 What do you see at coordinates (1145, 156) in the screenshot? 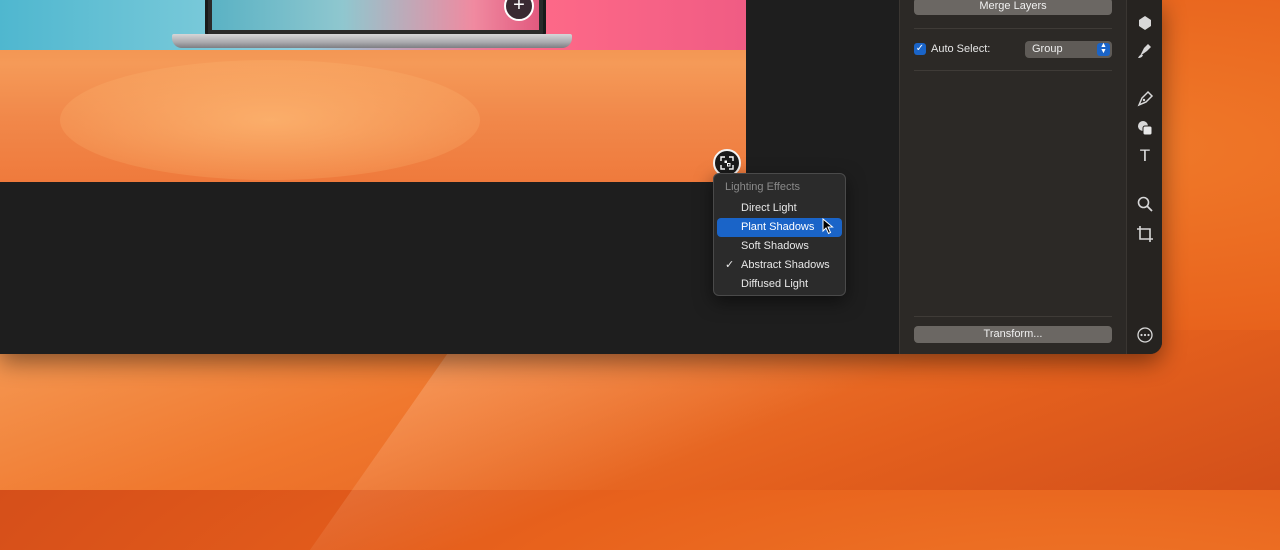
I see `text-icon: T` at bounding box center [1145, 156].